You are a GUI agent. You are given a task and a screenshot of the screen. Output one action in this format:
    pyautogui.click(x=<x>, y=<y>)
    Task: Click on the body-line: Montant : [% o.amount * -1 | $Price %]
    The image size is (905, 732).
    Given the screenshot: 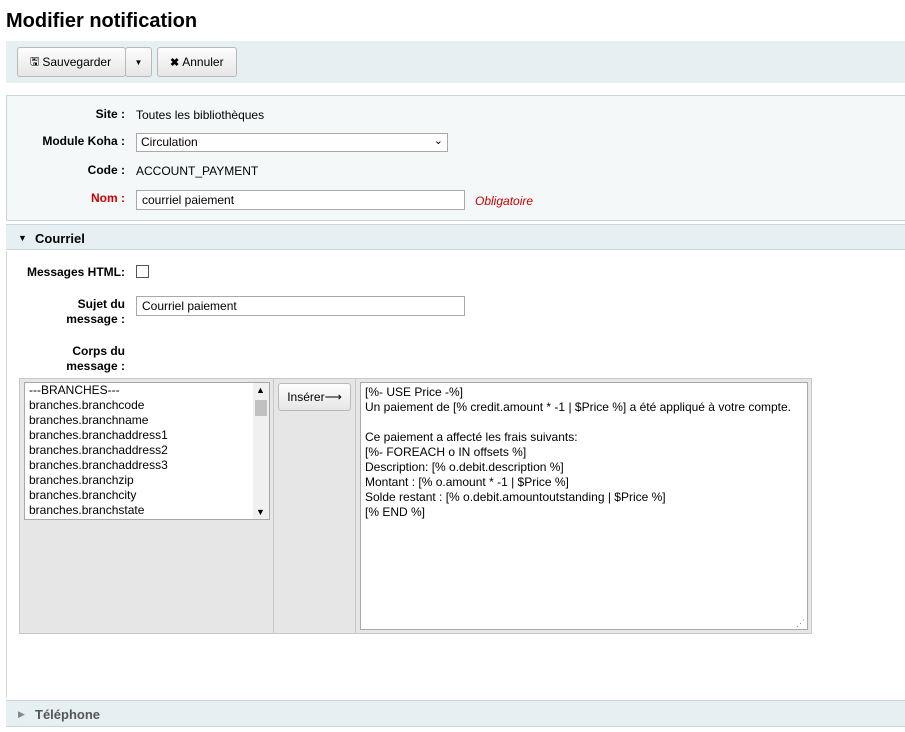 What is the action you would take?
    pyautogui.click(x=467, y=482)
    